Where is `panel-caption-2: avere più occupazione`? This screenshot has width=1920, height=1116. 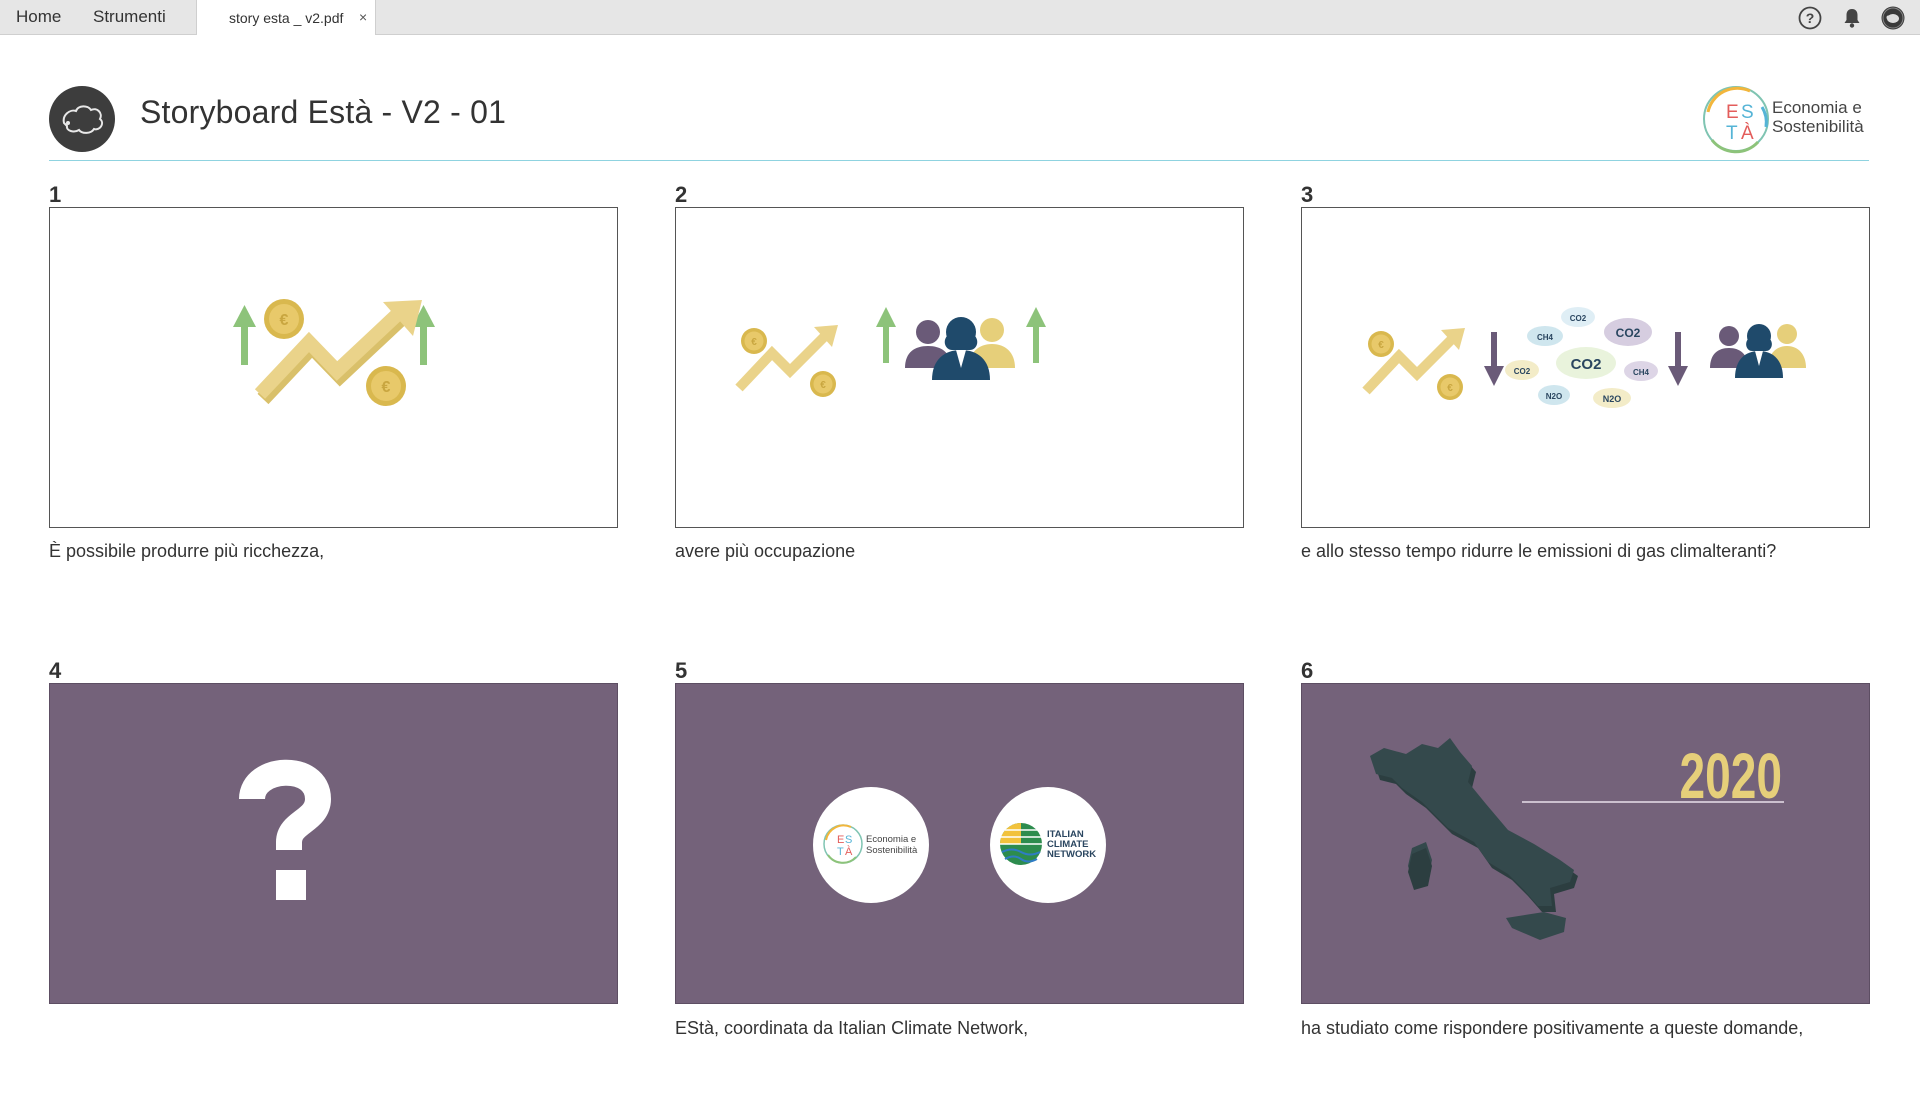
panel-caption-2: avere più occupazione is located at coordinates (765, 551).